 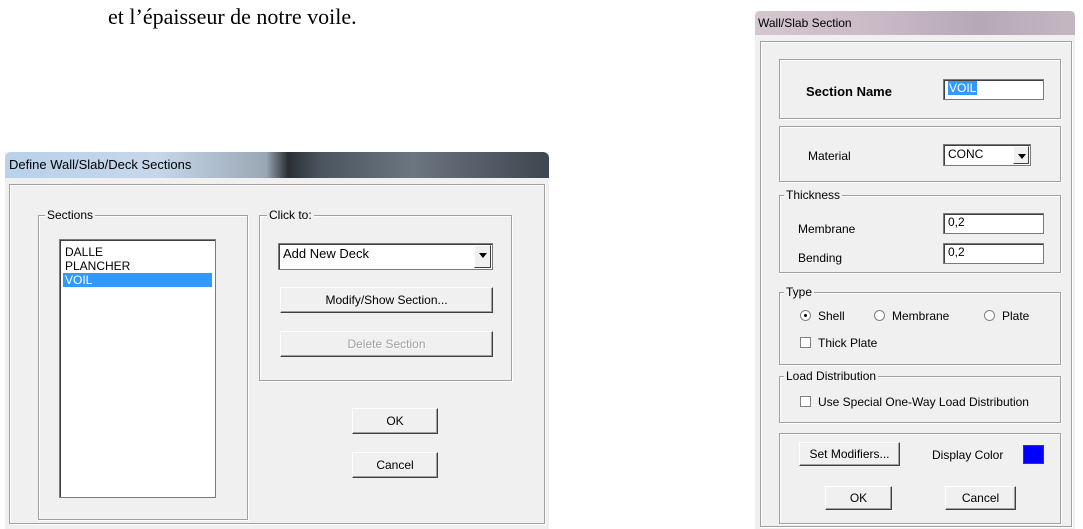 What do you see at coordinates (968, 455) in the screenshot?
I see `display-color-label: Display Color` at bounding box center [968, 455].